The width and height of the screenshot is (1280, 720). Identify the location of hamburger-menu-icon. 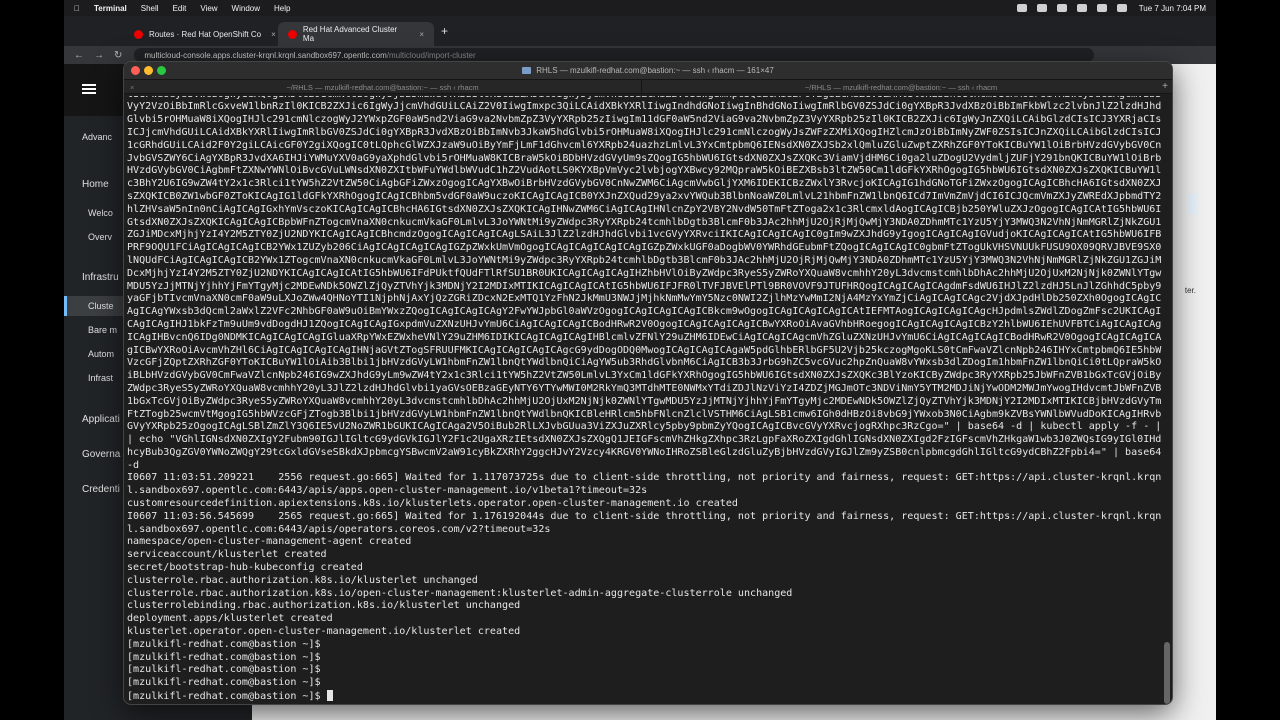
(89, 89).